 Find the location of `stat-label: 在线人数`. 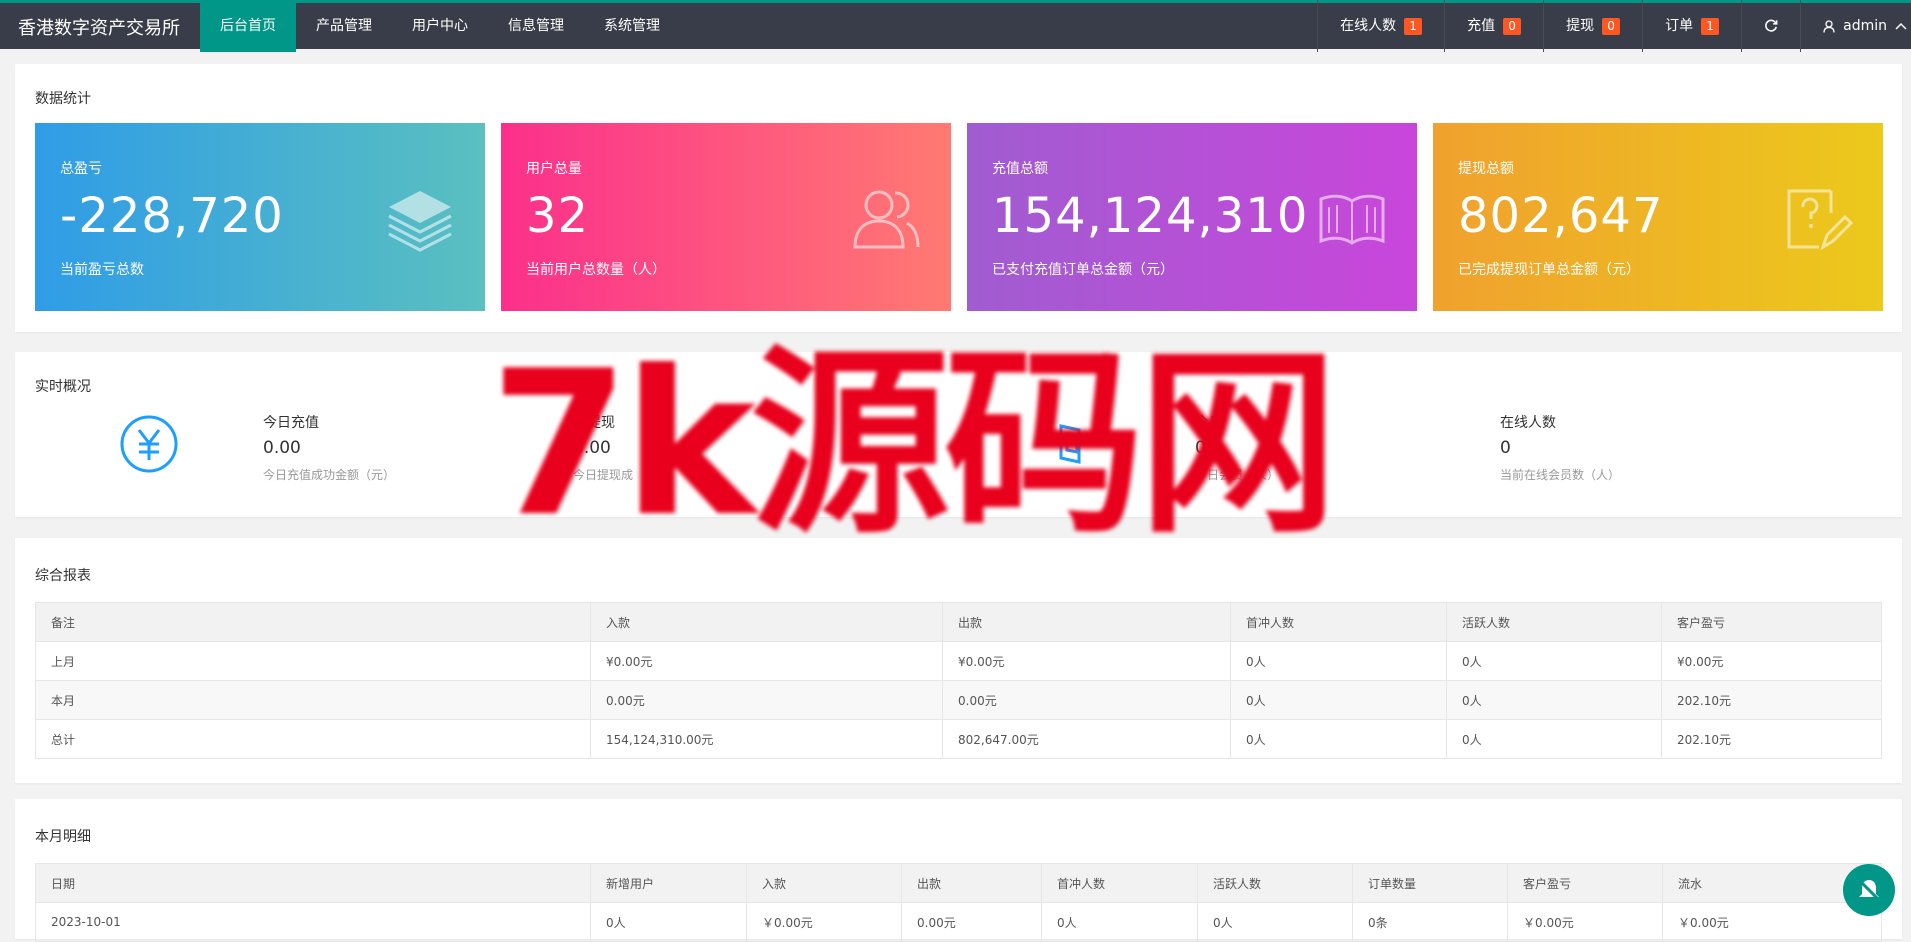

stat-label: 在线人数 is located at coordinates (1528, 423).